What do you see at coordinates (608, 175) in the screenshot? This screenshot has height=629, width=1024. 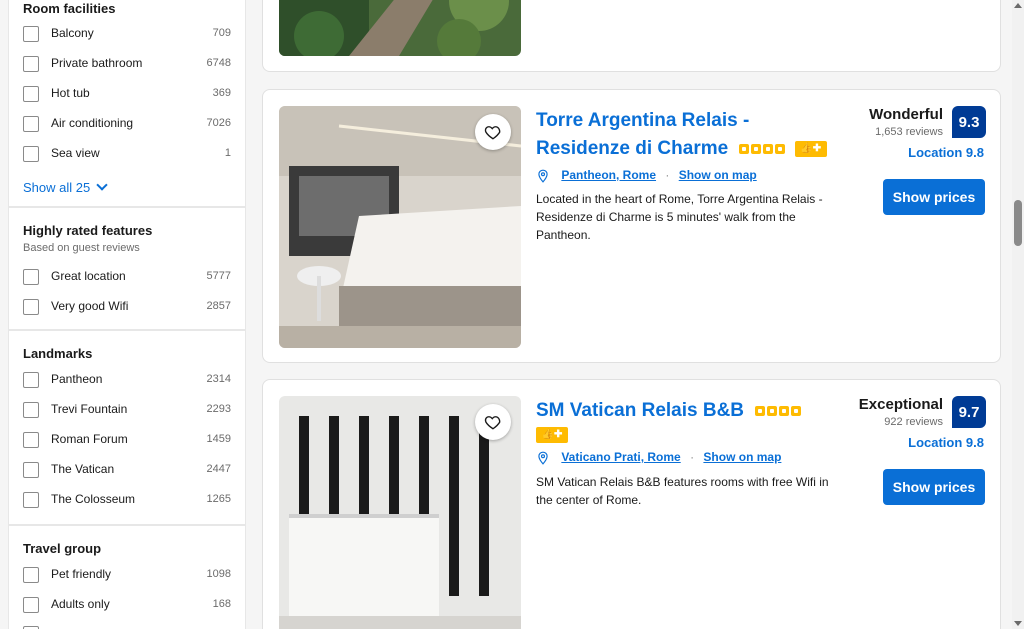 I see `location-link: Pantheon, Rome` at bounding box center [608, 175].